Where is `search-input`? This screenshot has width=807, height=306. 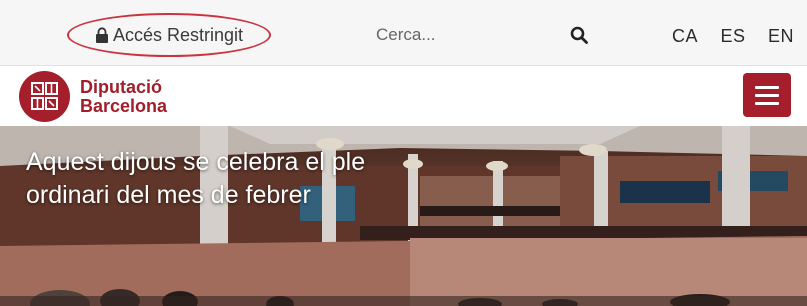 search-input is located at coordinates (450, 35).